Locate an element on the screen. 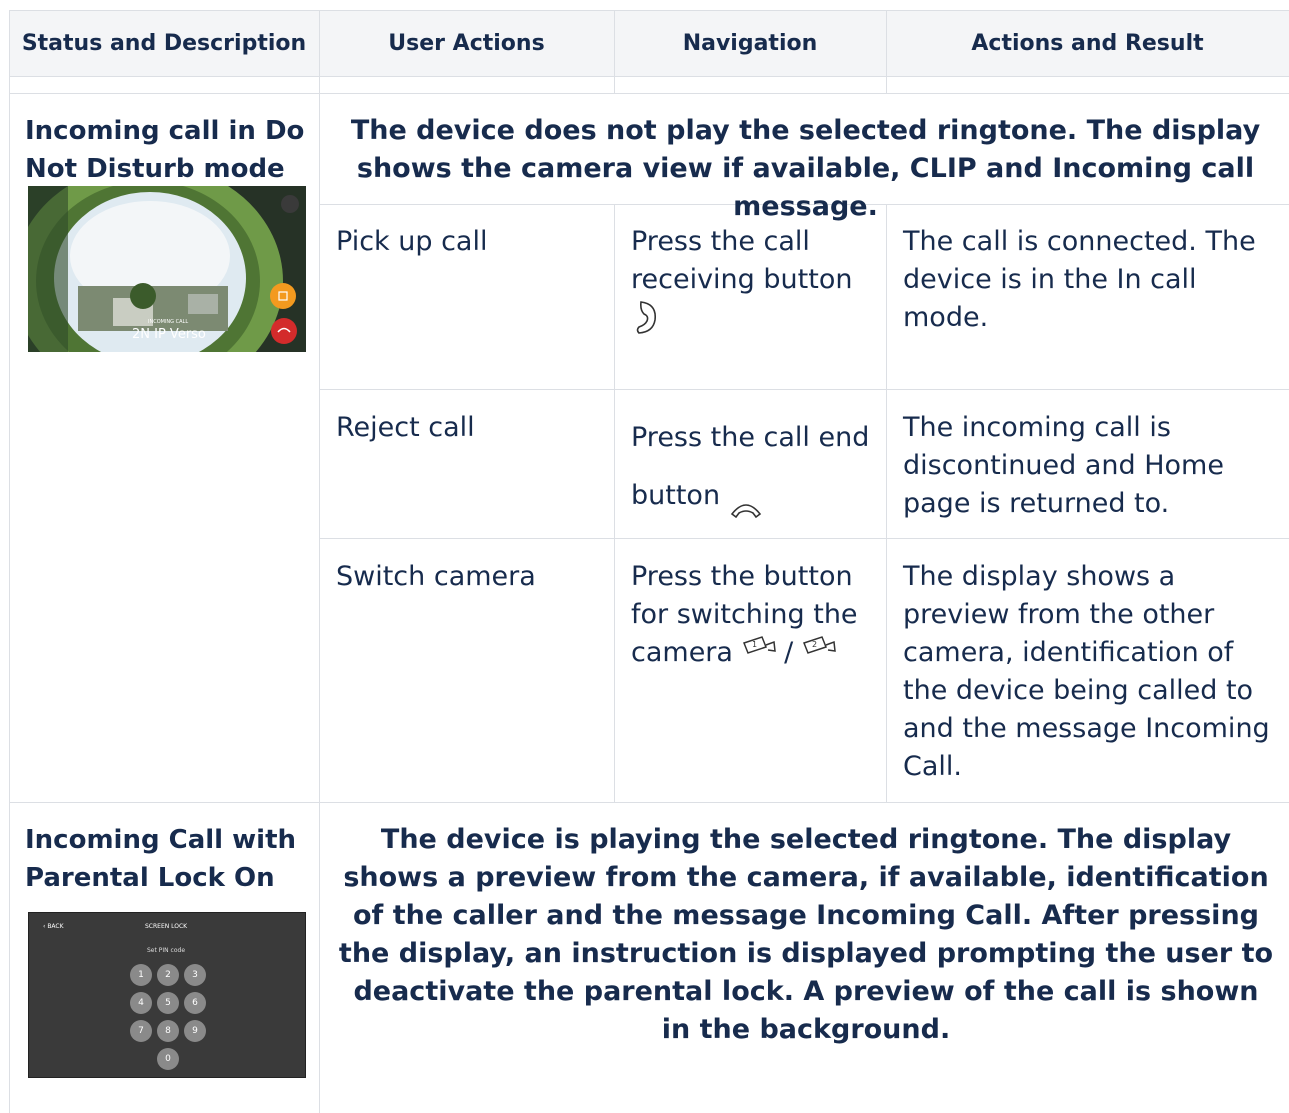  navigation-pick-up: Press the call receiving button is located at coordinates (756, 284).